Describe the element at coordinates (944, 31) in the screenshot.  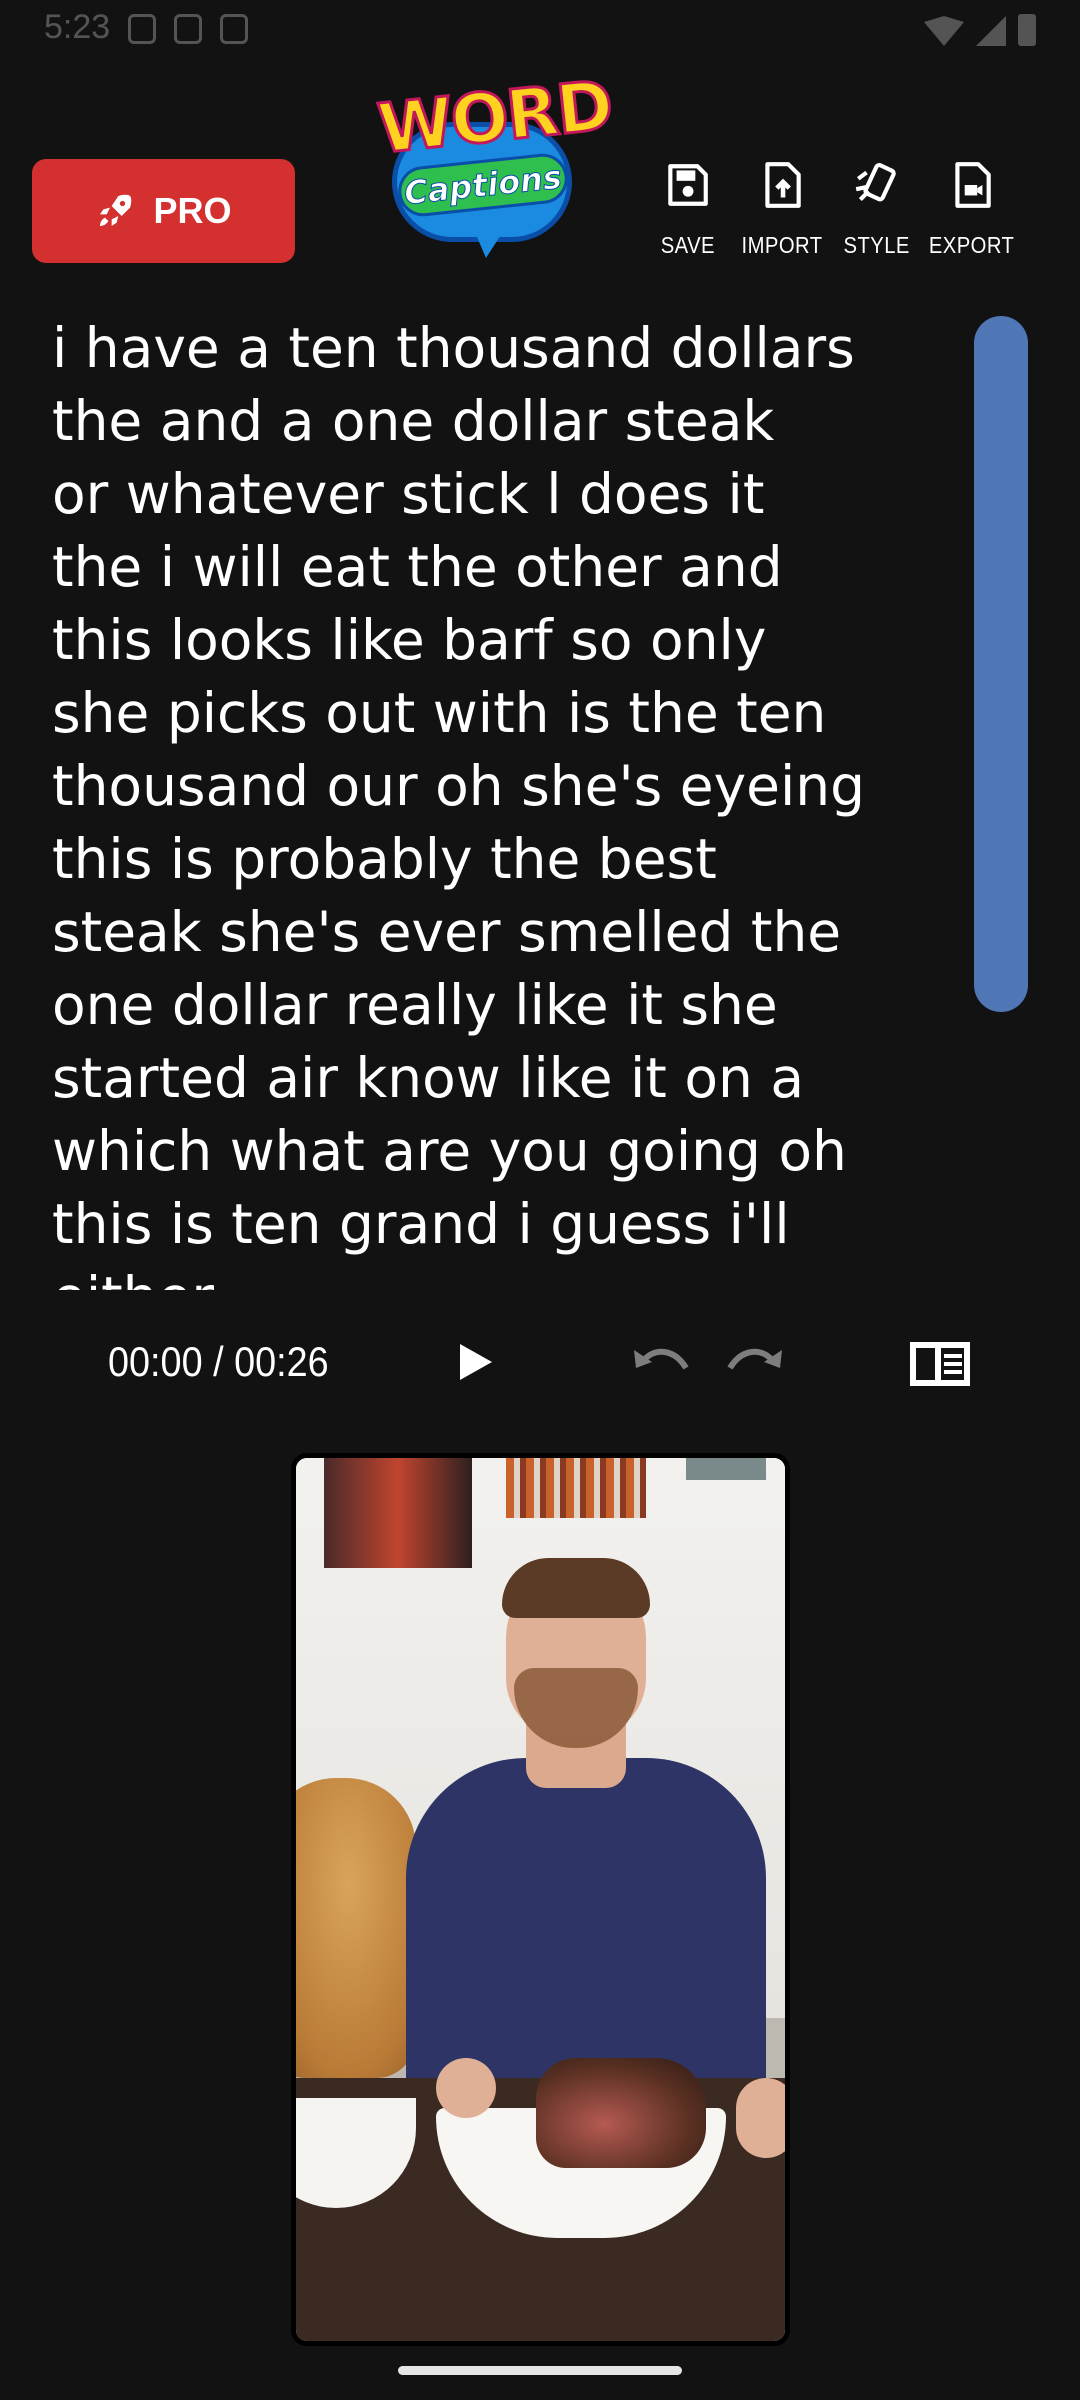
I see `wifi-icon` at that location.